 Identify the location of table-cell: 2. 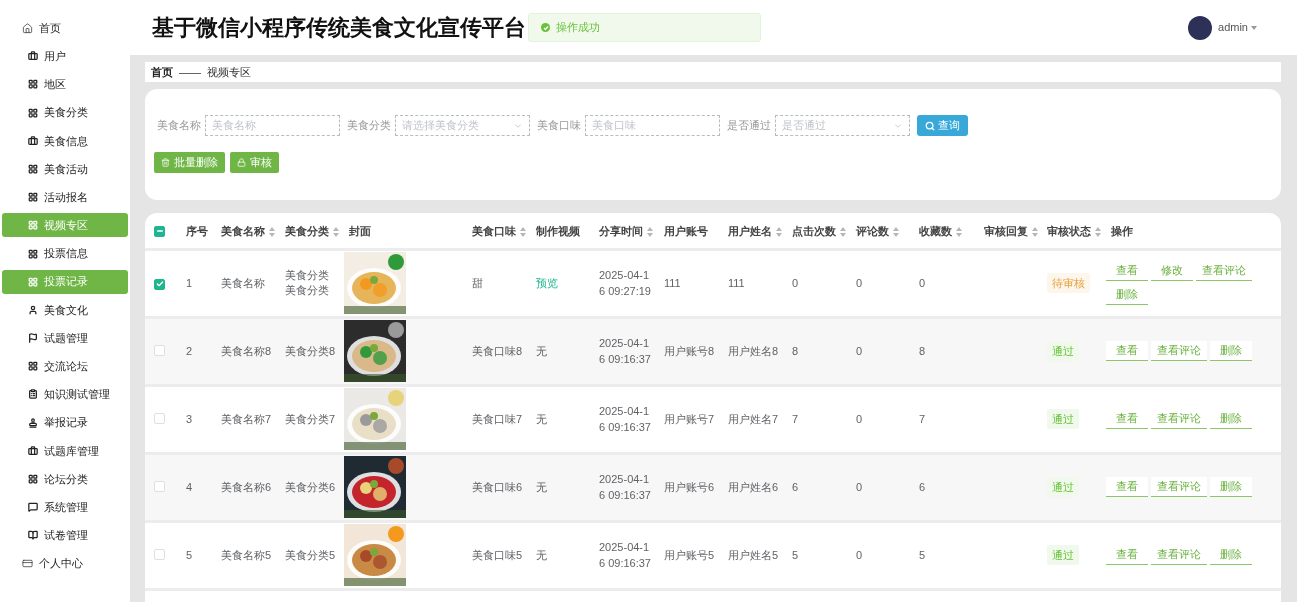
(189, 350).